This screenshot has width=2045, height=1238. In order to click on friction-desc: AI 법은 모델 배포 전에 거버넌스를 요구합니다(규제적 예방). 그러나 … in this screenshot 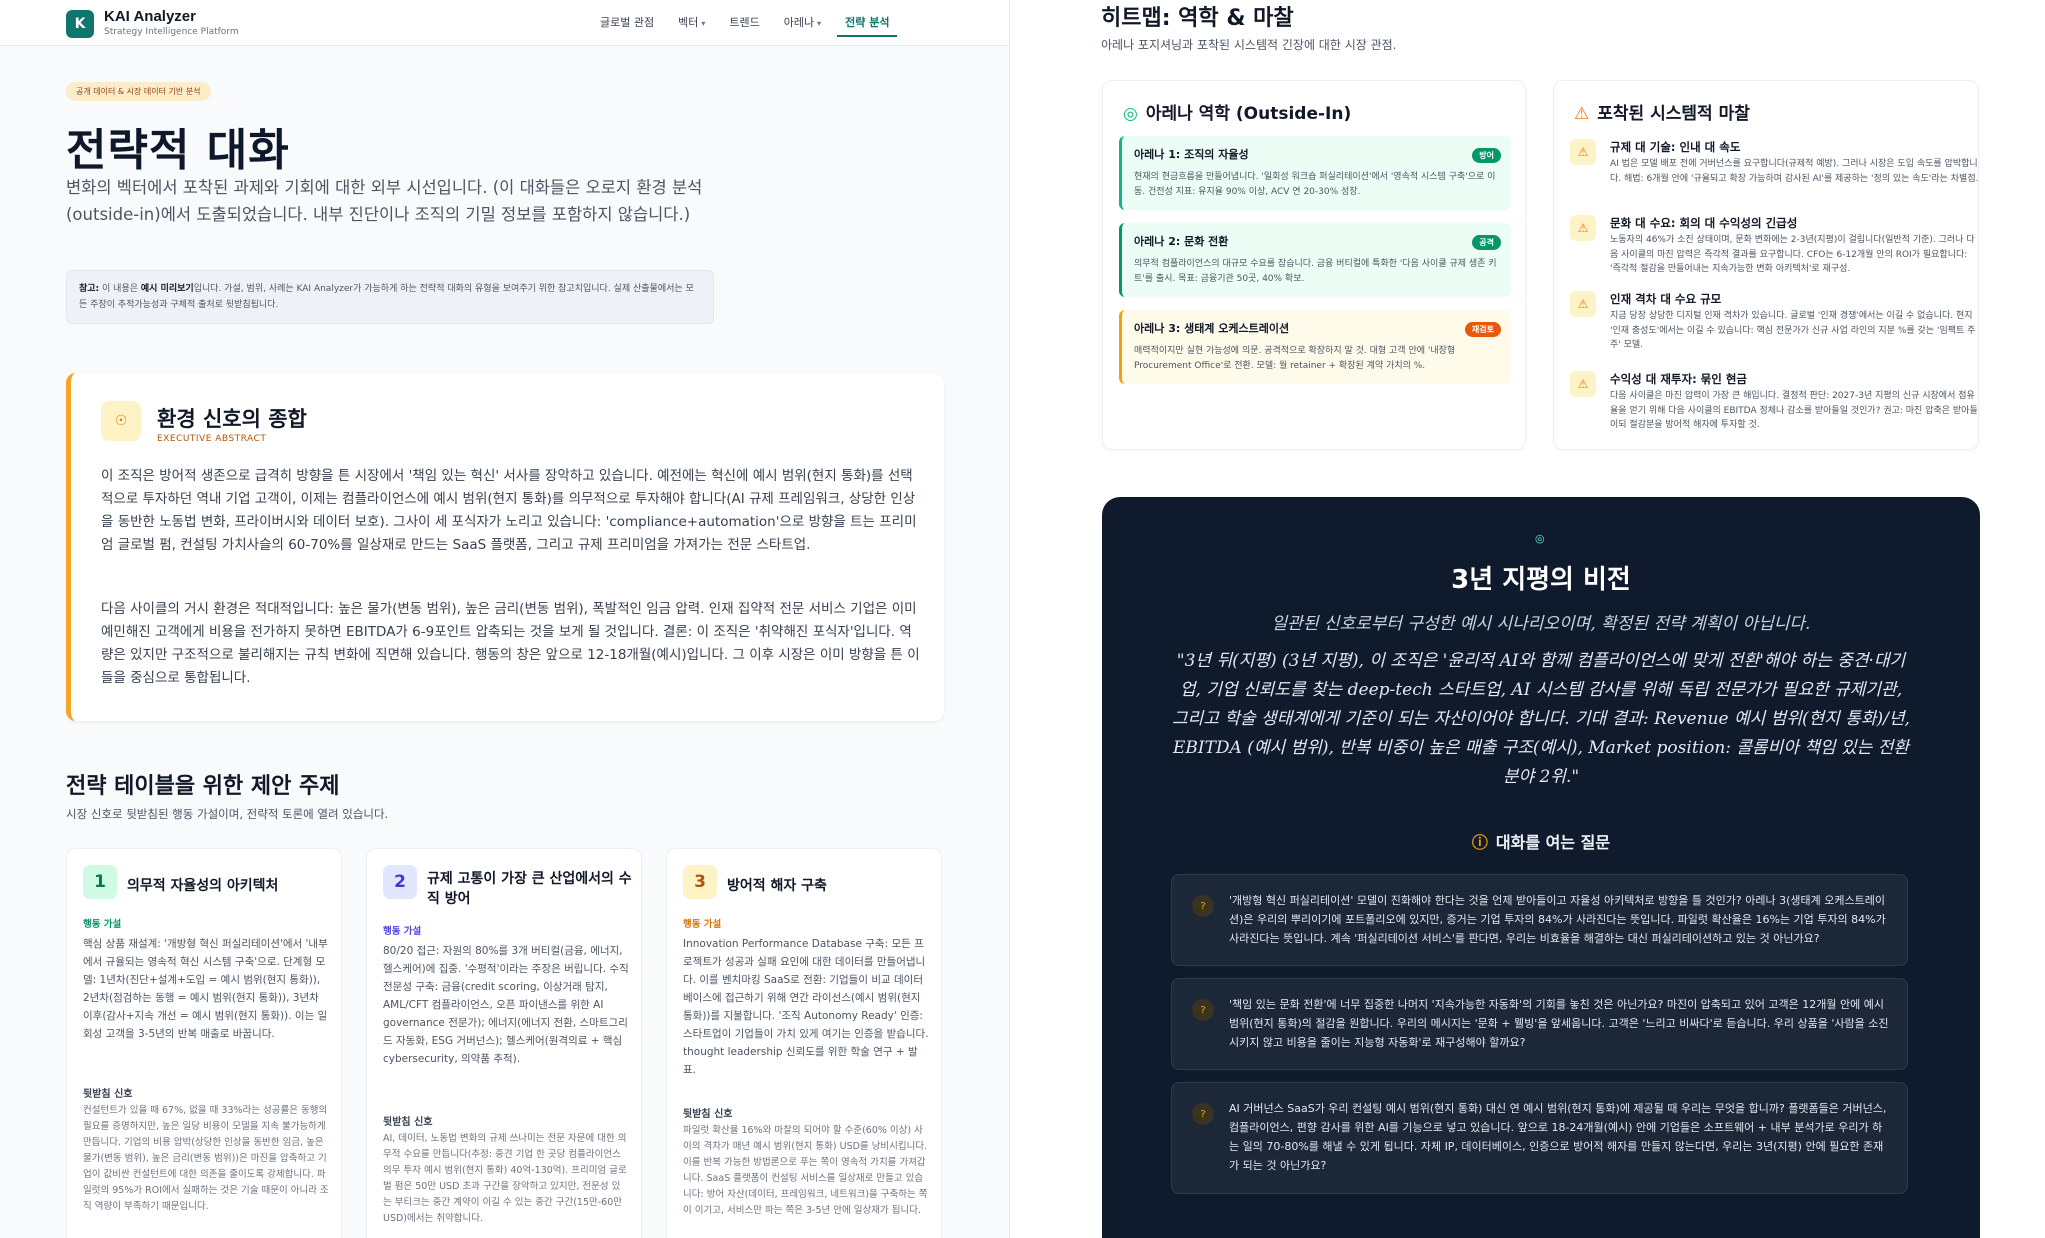, I will do `click(1794, 171)`.